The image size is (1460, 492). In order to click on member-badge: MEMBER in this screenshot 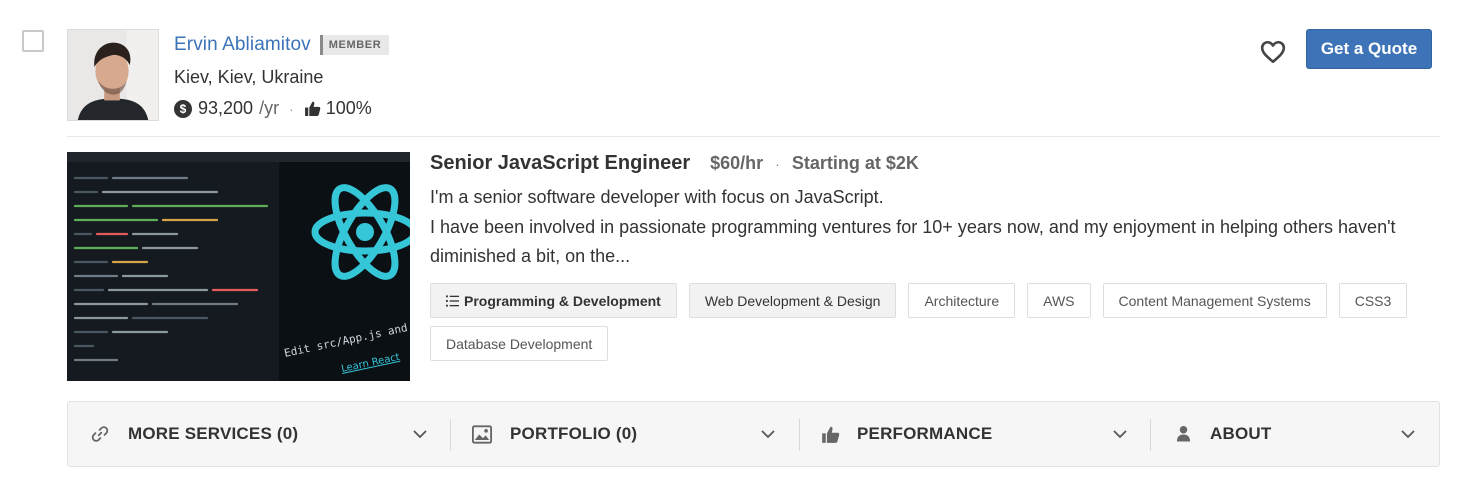, I will do `click(354, 45)`.